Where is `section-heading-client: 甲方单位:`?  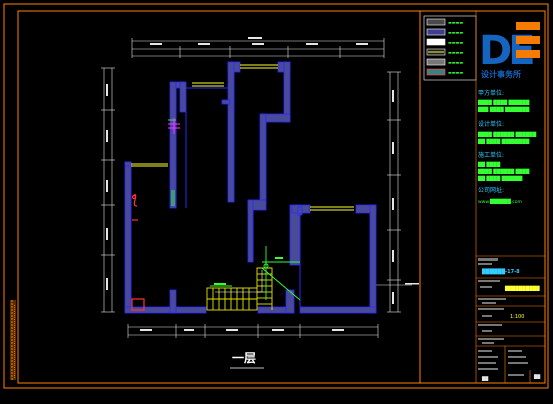
section-heading-client: 甲方单位: is located at coordinates (491, 93).